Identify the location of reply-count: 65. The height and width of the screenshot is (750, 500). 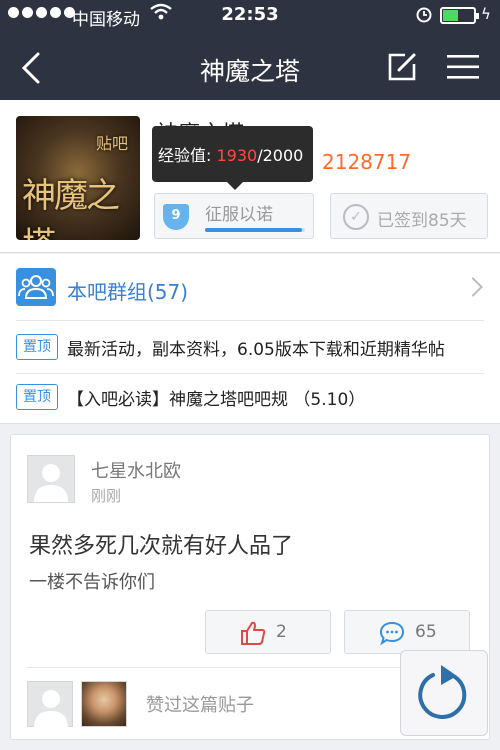
(426, 632).